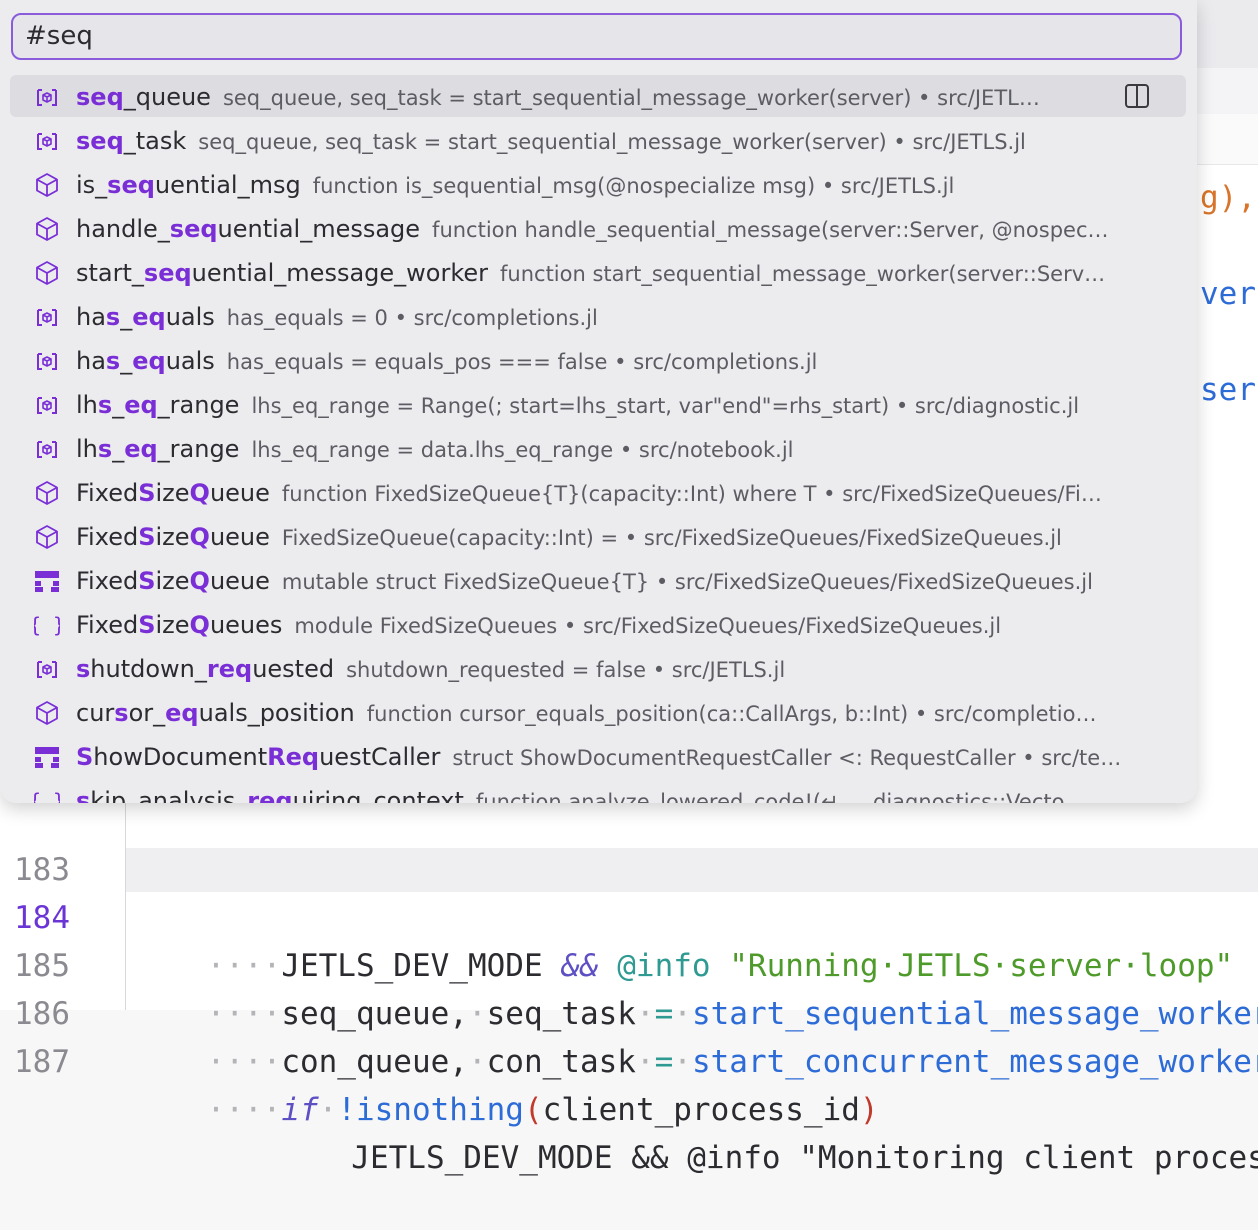 This screenshot has height=1230, width=1258. Describe the element at coordinates (167, 97) in the screenshot. I see `name-fragment: _queue` at that location.